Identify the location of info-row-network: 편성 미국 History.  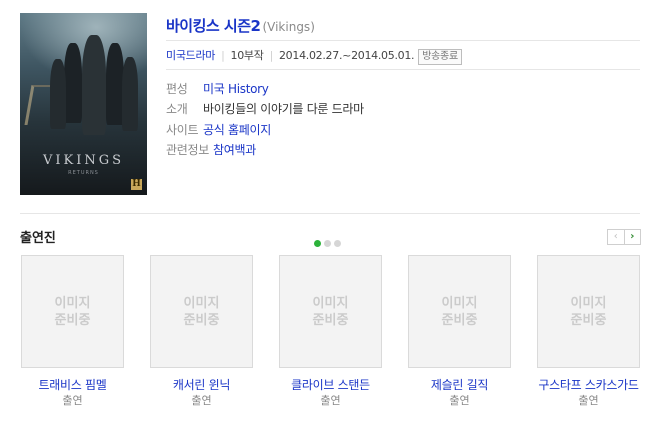
(217, 88).